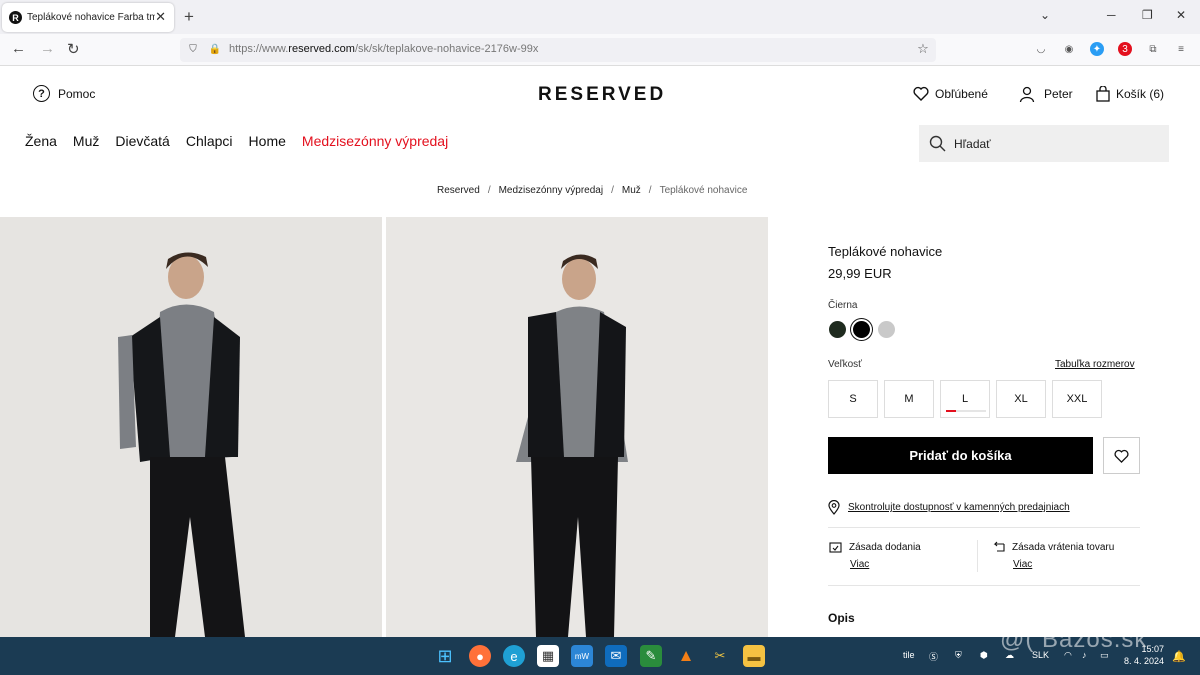 This screenshot has height=675, width=1200. Describe the element at coordinates (41, 93) in the screenshot. I see `question-icon: ?` at that location.